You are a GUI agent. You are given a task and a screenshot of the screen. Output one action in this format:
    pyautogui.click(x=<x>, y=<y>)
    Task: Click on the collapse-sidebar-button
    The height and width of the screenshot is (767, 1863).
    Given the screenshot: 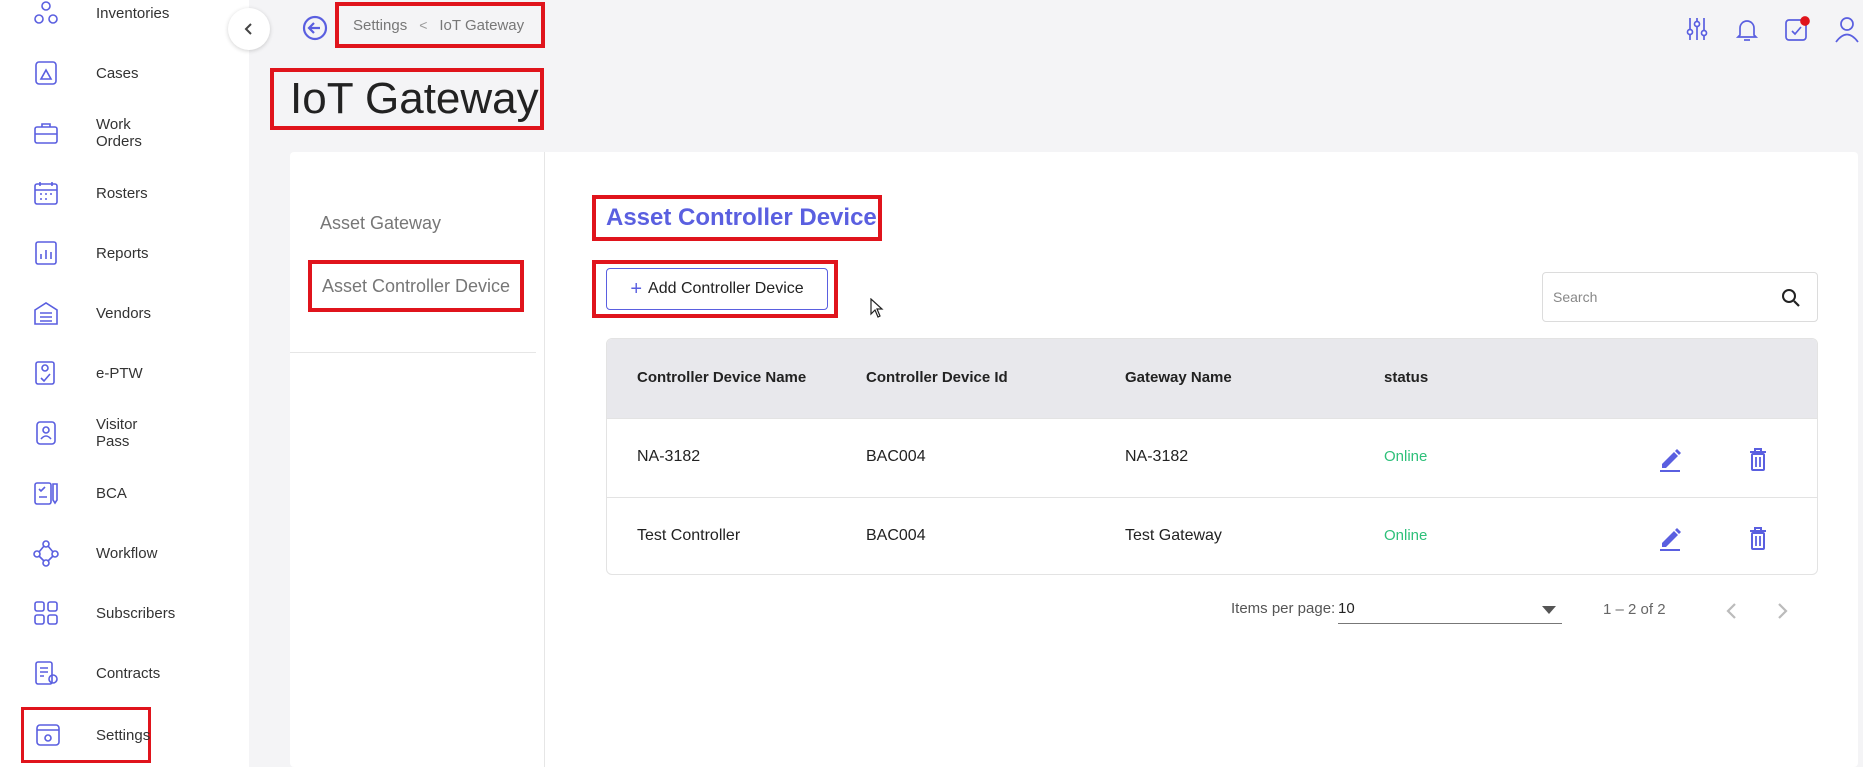 What is the action you would take?
    pyautogui.click(x=249, y=29)
    